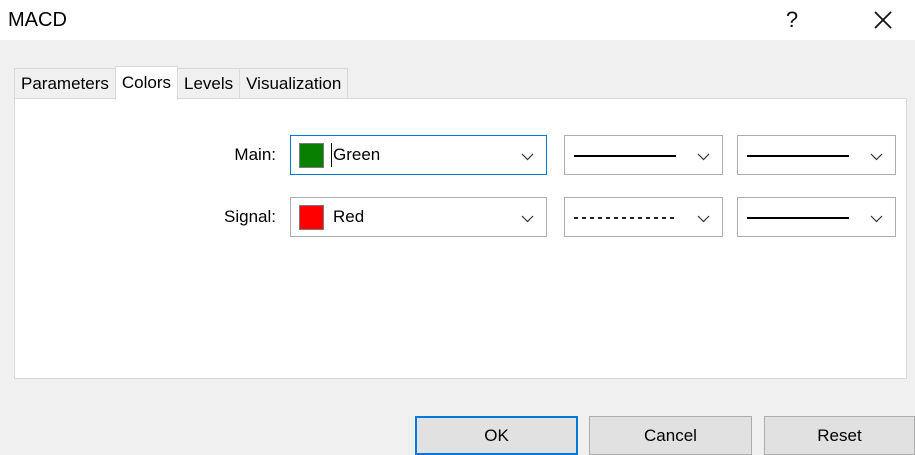  I want to click on tab-colors: Colors, so click(146, 83).